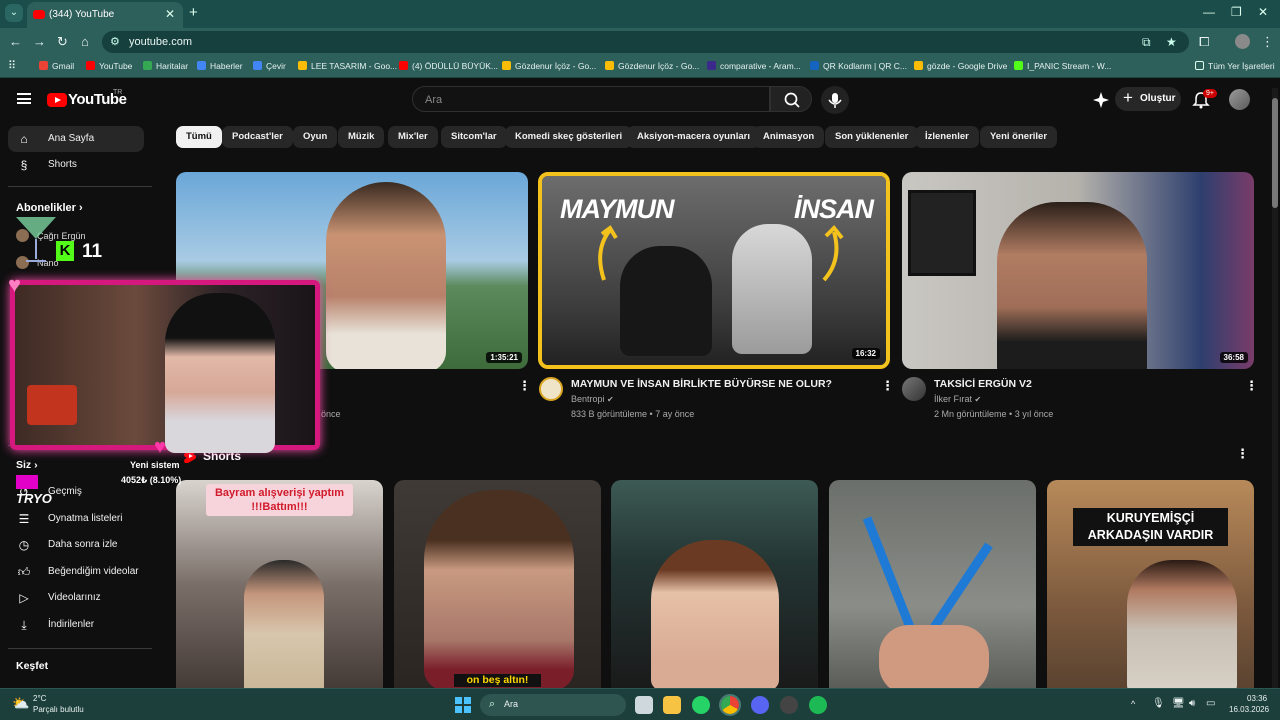 Image resolution: width=1280 pixels, height=720 pixels. Describe the element at coordinates (1242, 454) in the screenshot. I see `shorts-menu-icon: ⋮` at that location.